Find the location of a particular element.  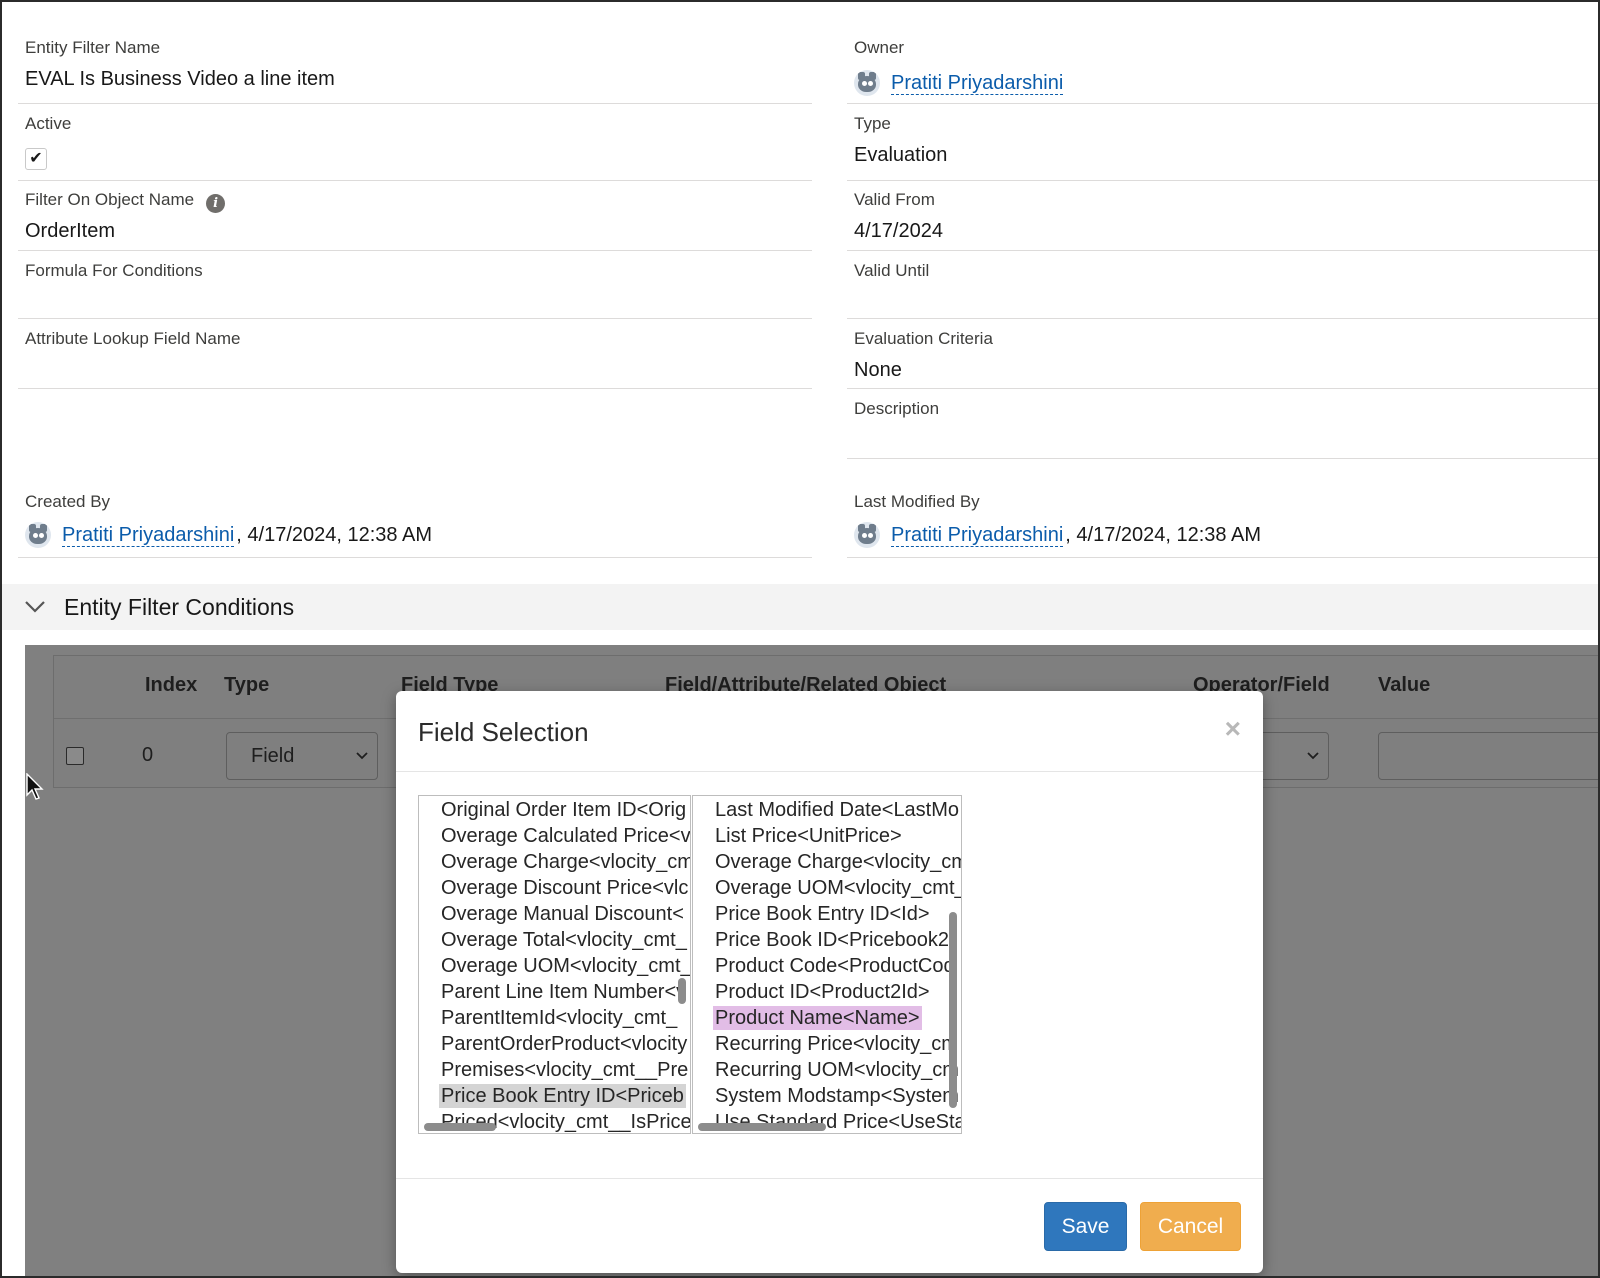

list-option: Product Name<Name> is located at coordinates (817, 1018).